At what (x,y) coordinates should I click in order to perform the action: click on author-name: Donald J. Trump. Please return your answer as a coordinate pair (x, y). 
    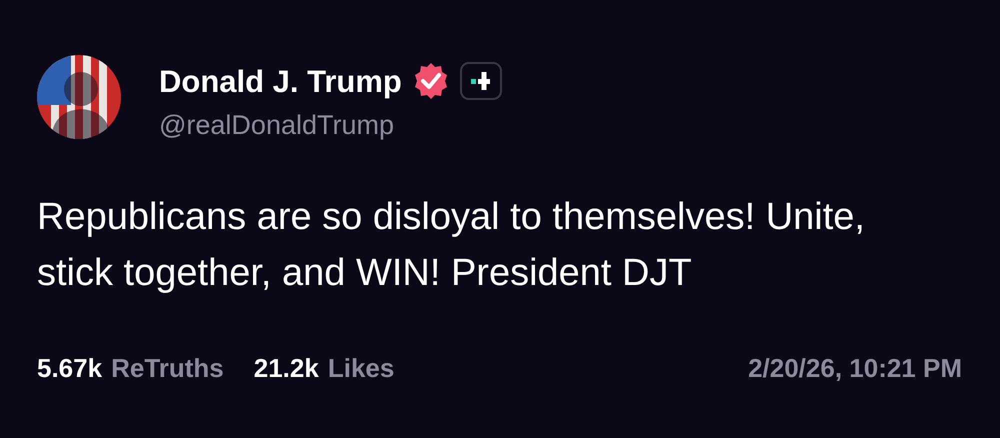
    Looking at the image, I should click on (280, 81).